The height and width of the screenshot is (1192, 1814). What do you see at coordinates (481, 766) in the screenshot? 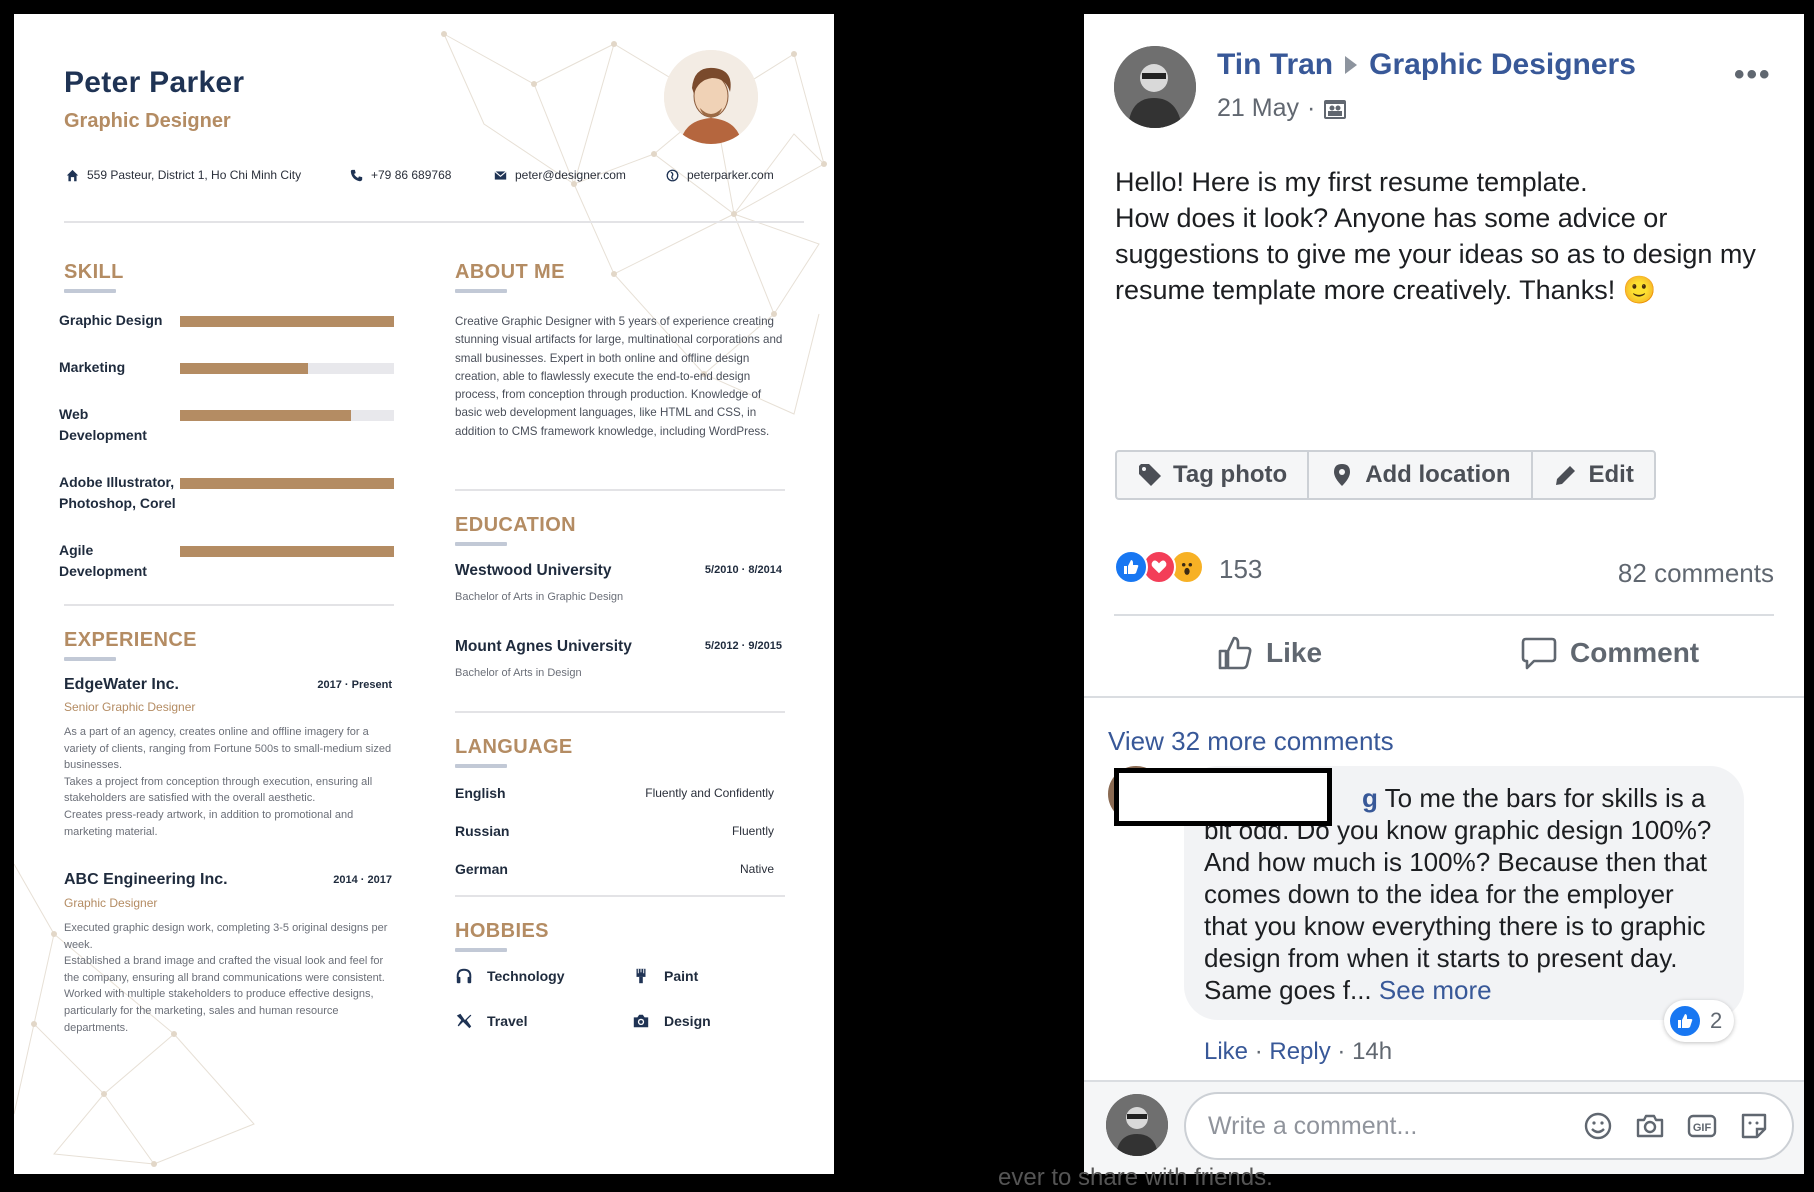
I see `language-underline` at bounding box center [481, 766].